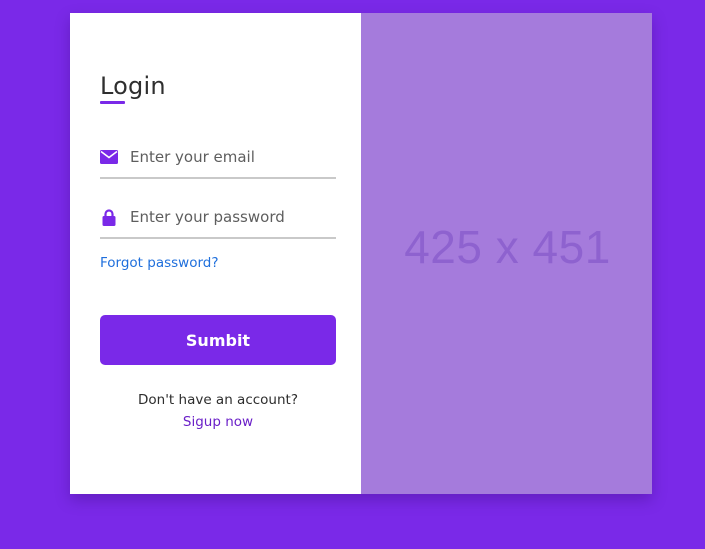  I want to click on forgot-password-link: Forgot password?, so click(159, 263).